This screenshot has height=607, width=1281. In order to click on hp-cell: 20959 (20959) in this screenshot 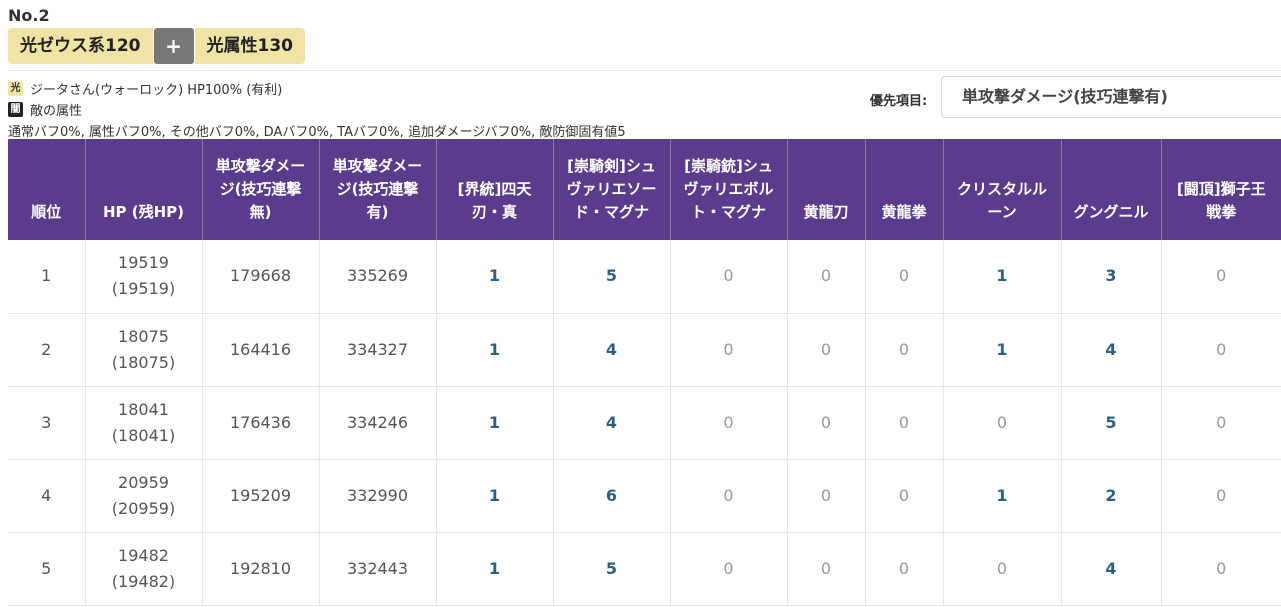, I will do `click(143, 496)`.